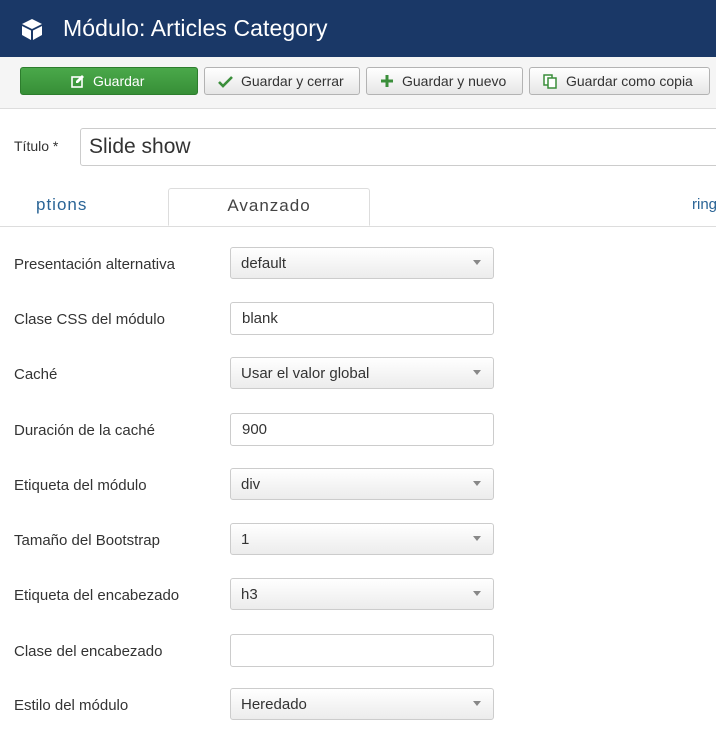 Image resolution: width=716 pixels, height=745 pixels. Describe the element at coordinates (292, 81) in the screenshot. I see `save-close-label: Guardar y cerrar` at that location.